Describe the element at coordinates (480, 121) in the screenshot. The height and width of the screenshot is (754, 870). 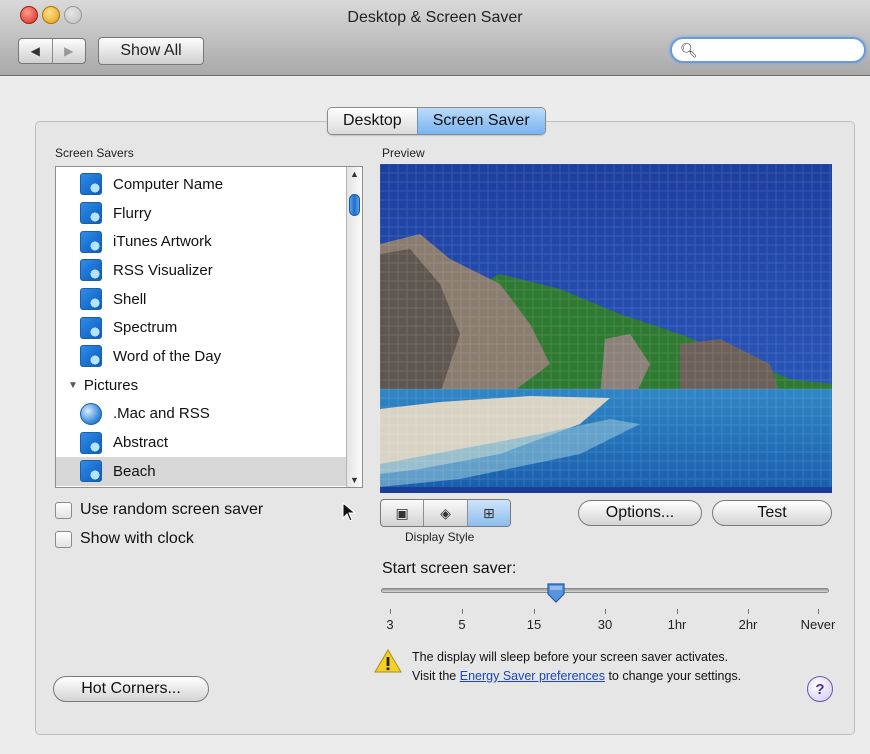
I see `tab-screen-saver: Screen Saver` at that location.